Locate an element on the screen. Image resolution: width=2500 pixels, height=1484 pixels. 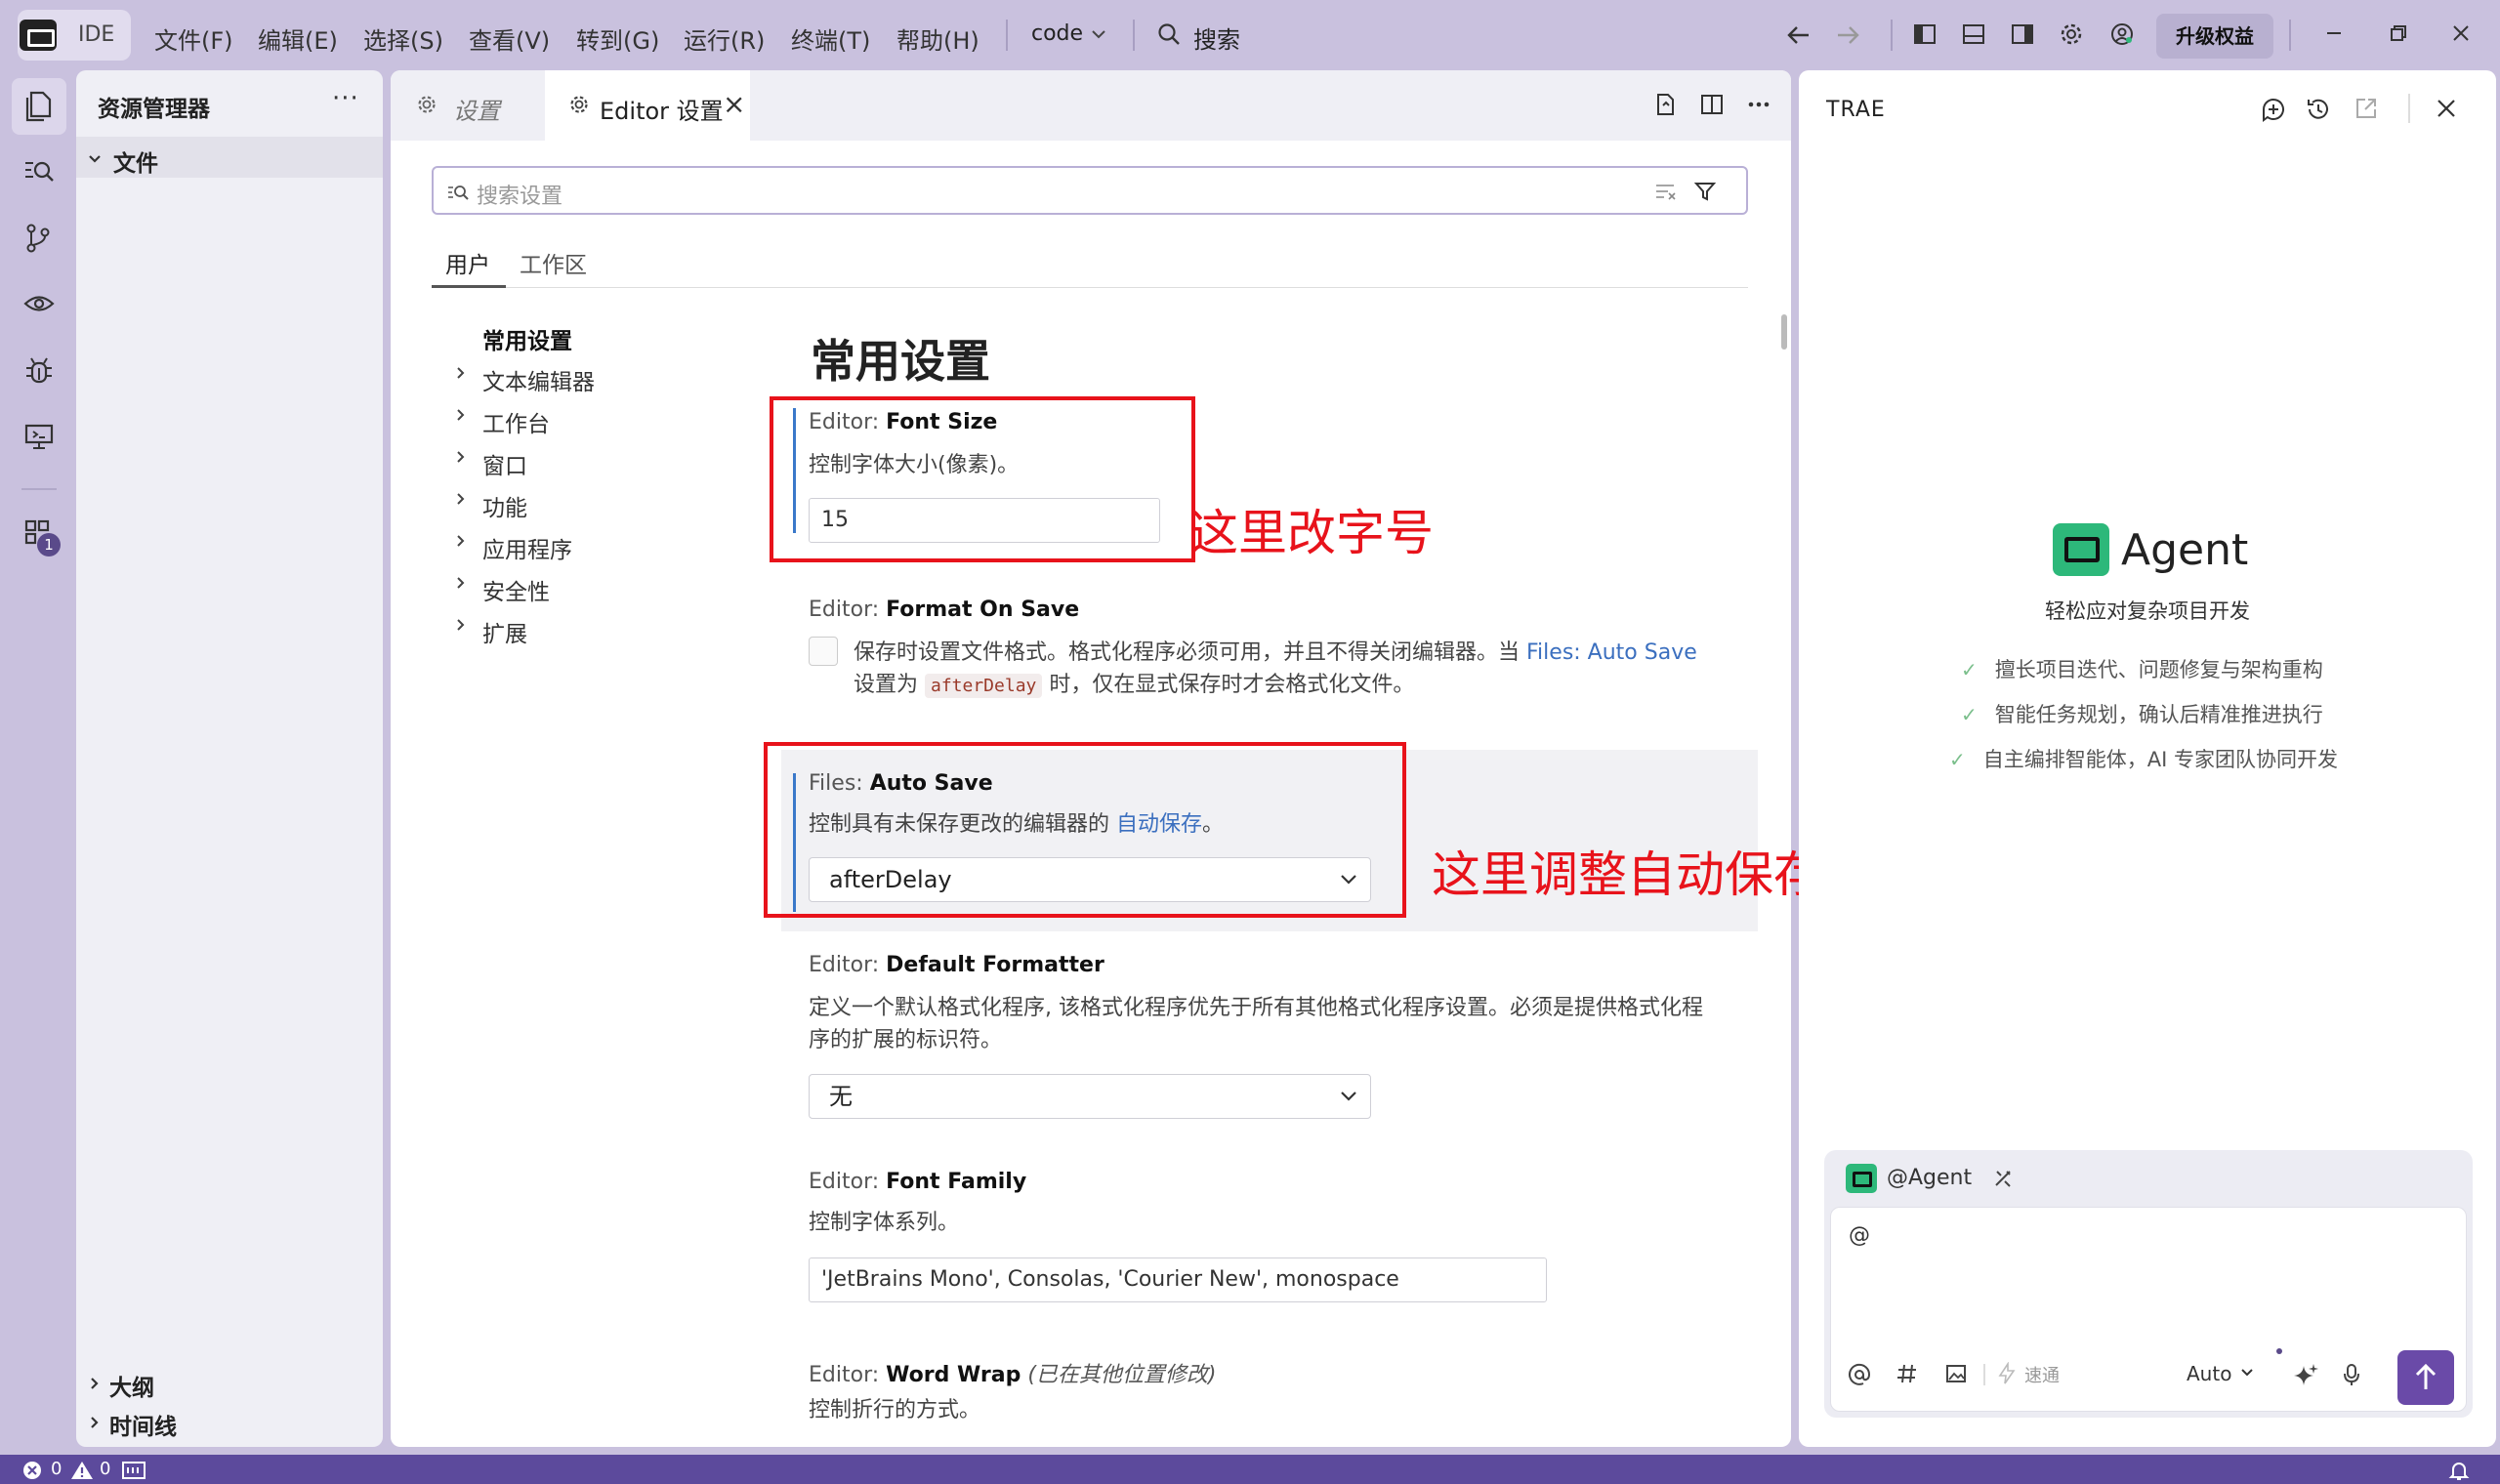
back-arrow-icon is located at coordinates (1798, 35).